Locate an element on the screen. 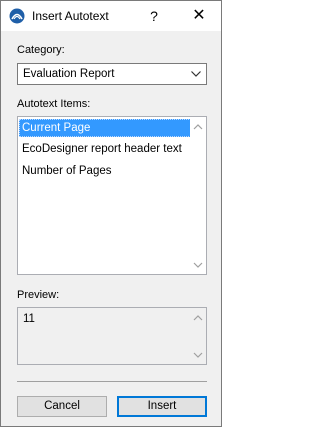  close-button: ✕ is located at coordinates (199, 16).